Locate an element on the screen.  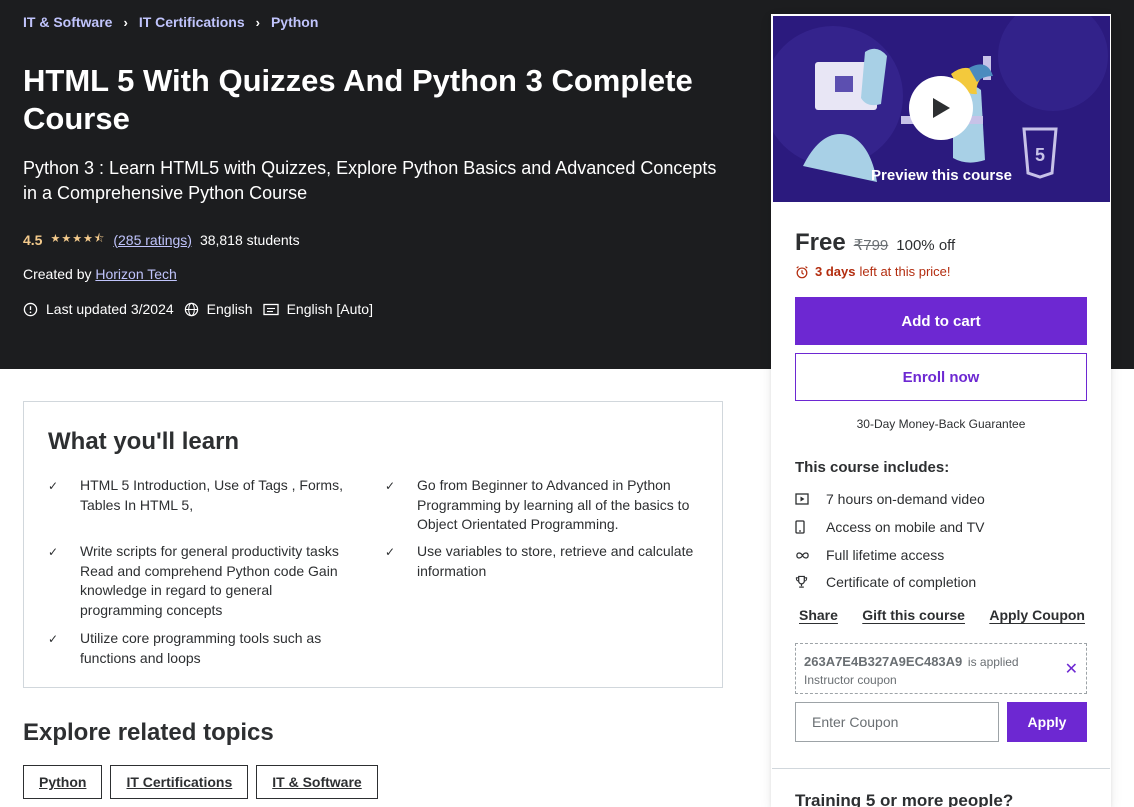
include-item-mobile: Access on mobile and TV is located at coordinates (890, 527).